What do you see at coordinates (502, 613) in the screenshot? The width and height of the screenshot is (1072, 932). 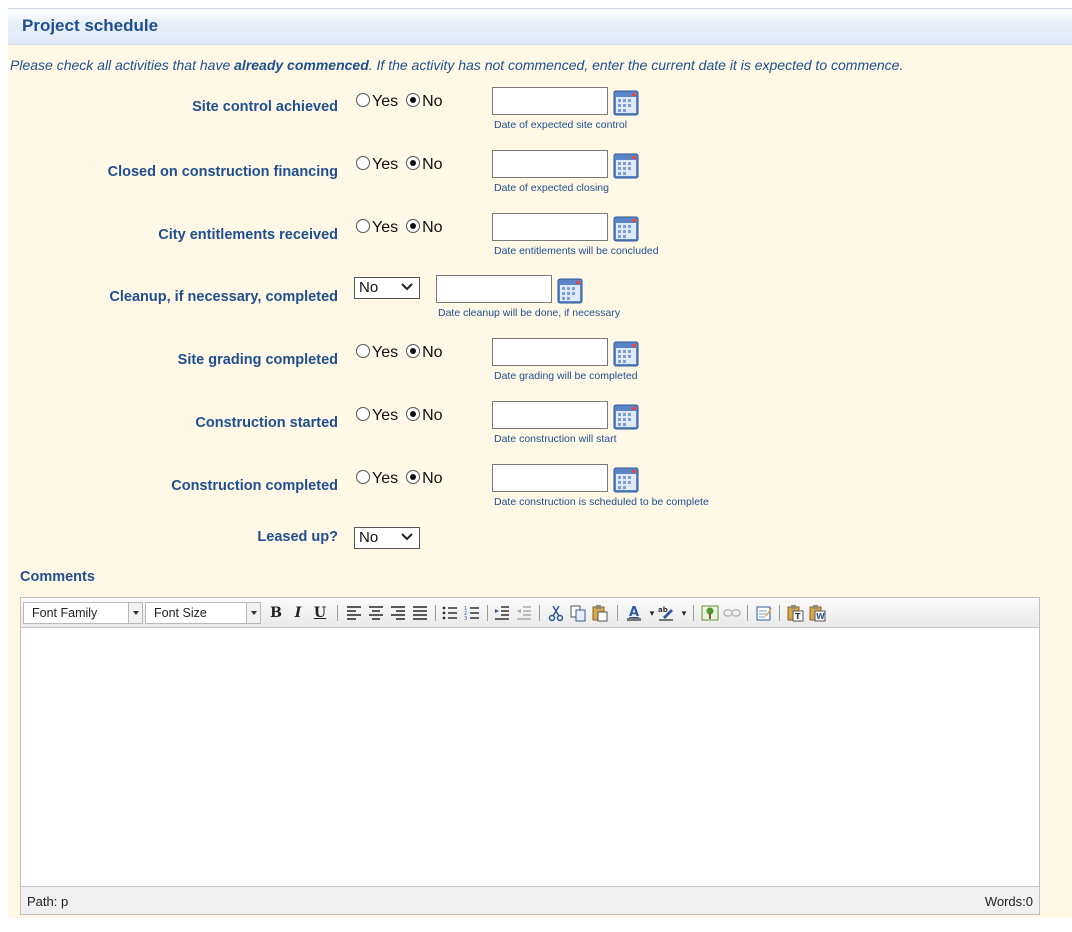 I see `indent-icon` at bounding box center [502, 613].